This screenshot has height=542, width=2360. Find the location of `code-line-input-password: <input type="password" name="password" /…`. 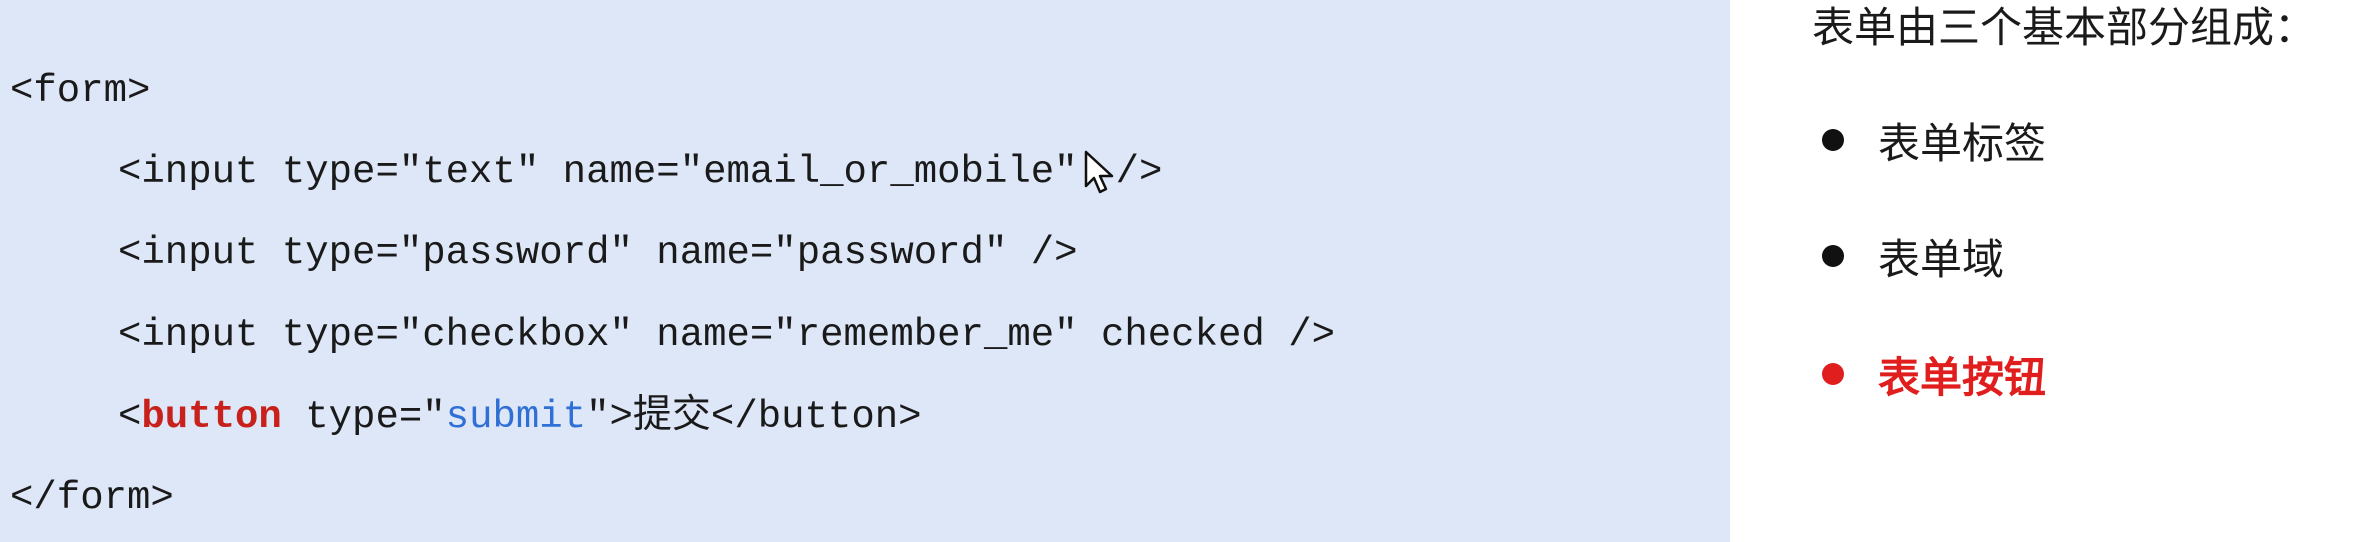

code-line-input-password: <input type="password" name="password" /… is located at coordinates (598, 253).